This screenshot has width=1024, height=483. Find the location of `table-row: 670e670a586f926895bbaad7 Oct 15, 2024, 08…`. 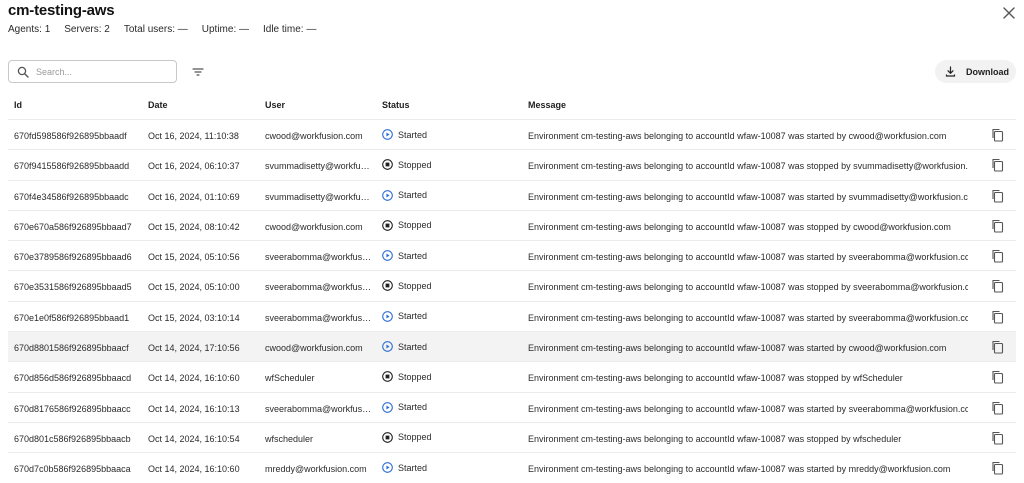

table-row: 670e670a586f926895bbaad7 Oct 15, 2024, 08… is located at coordinates (512, 224).